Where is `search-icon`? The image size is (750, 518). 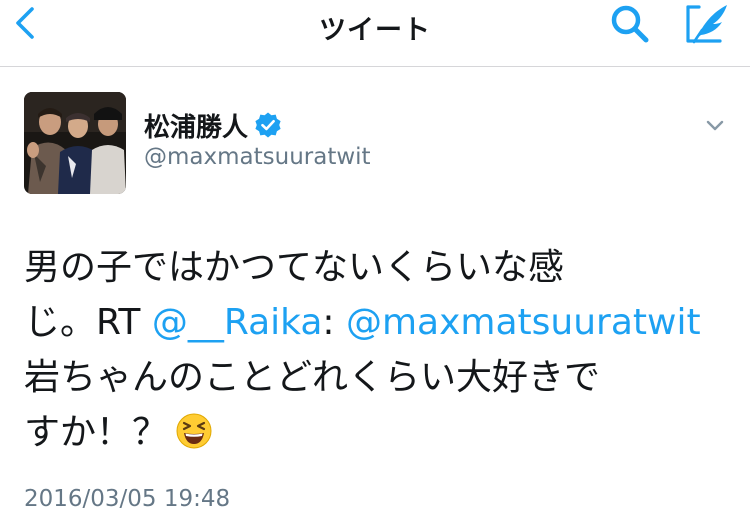
search-icon is located at coordinates (630, 24).